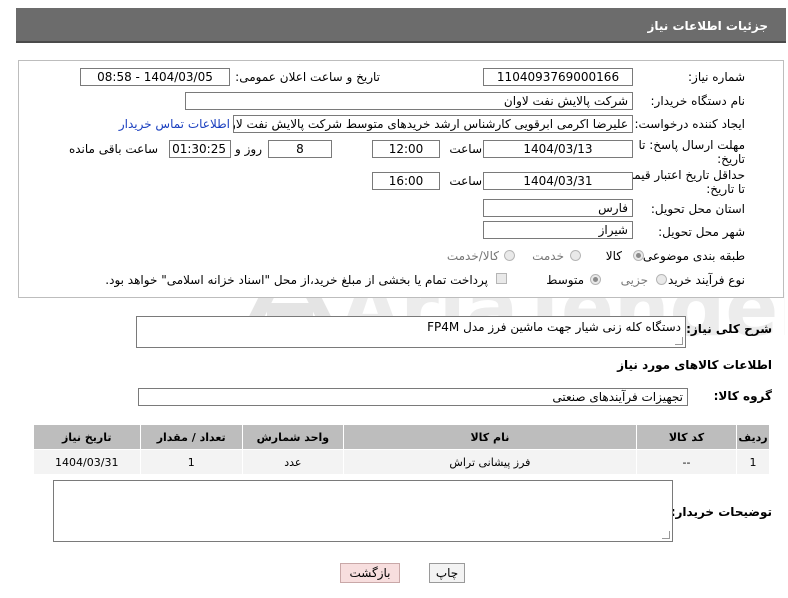 This screenshot has height=598, width=788. What do you see at coordinates (87, 437) in the screenshot?
I see `col-date-header: تاریخ نیاز` at bounding box center [87, 437].